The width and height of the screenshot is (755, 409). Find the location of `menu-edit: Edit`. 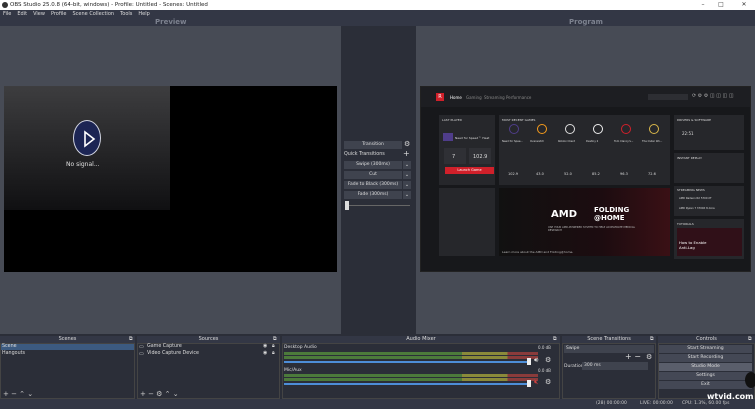

menu-edit: Edit is located at coordinates (22, 14).